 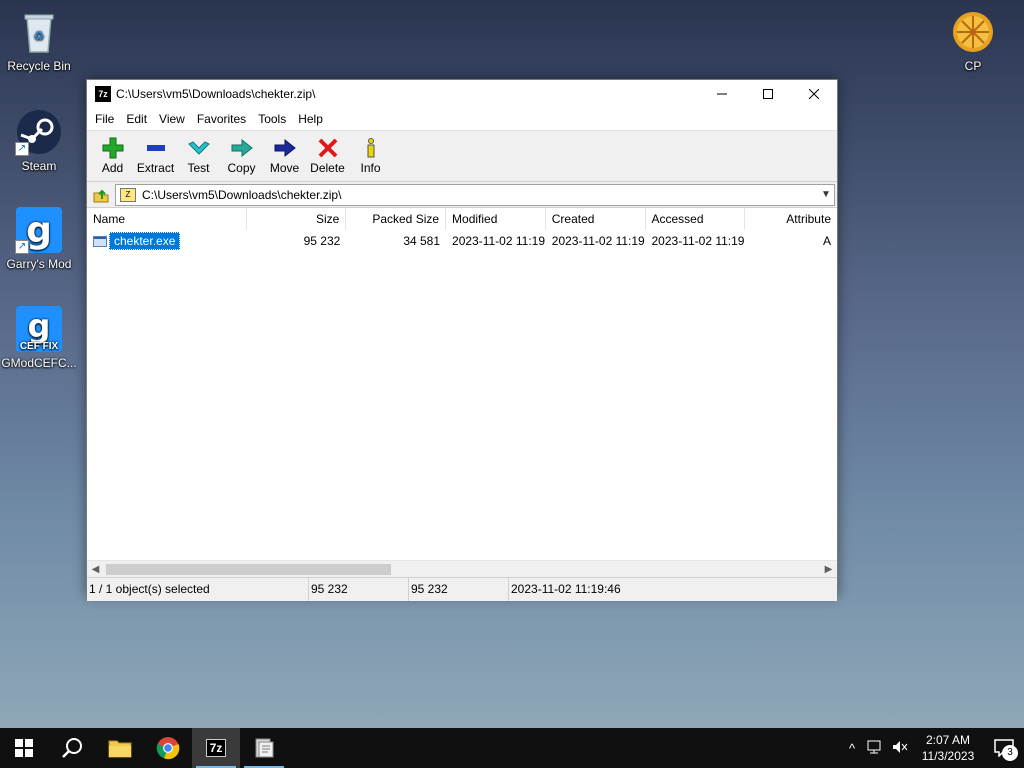 What do you see at coordinates (973, 40) in the screenshot?
I see `desktop-icon-cp: CP` at bounding box center [973, 40].